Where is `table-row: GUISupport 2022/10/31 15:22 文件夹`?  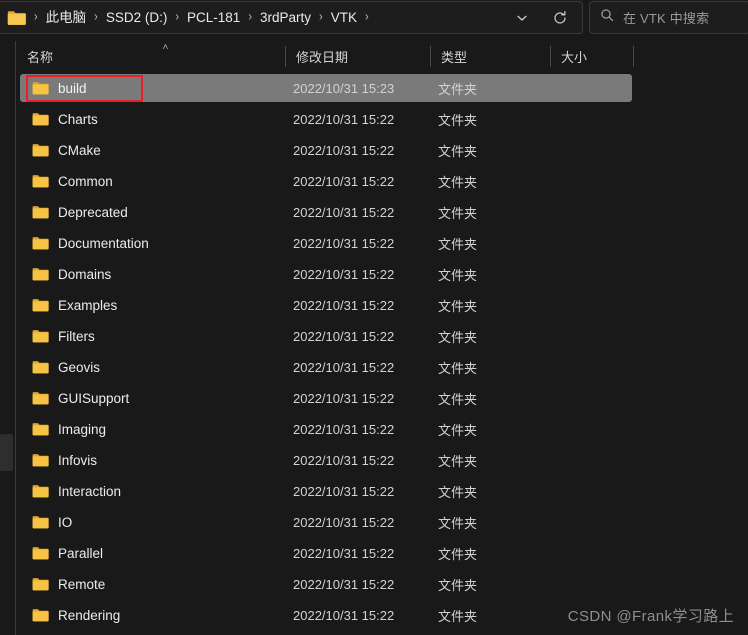 table-row: GUISupport 2022/10/31 15:22 文件夹 is located at coordinates (326, 398).